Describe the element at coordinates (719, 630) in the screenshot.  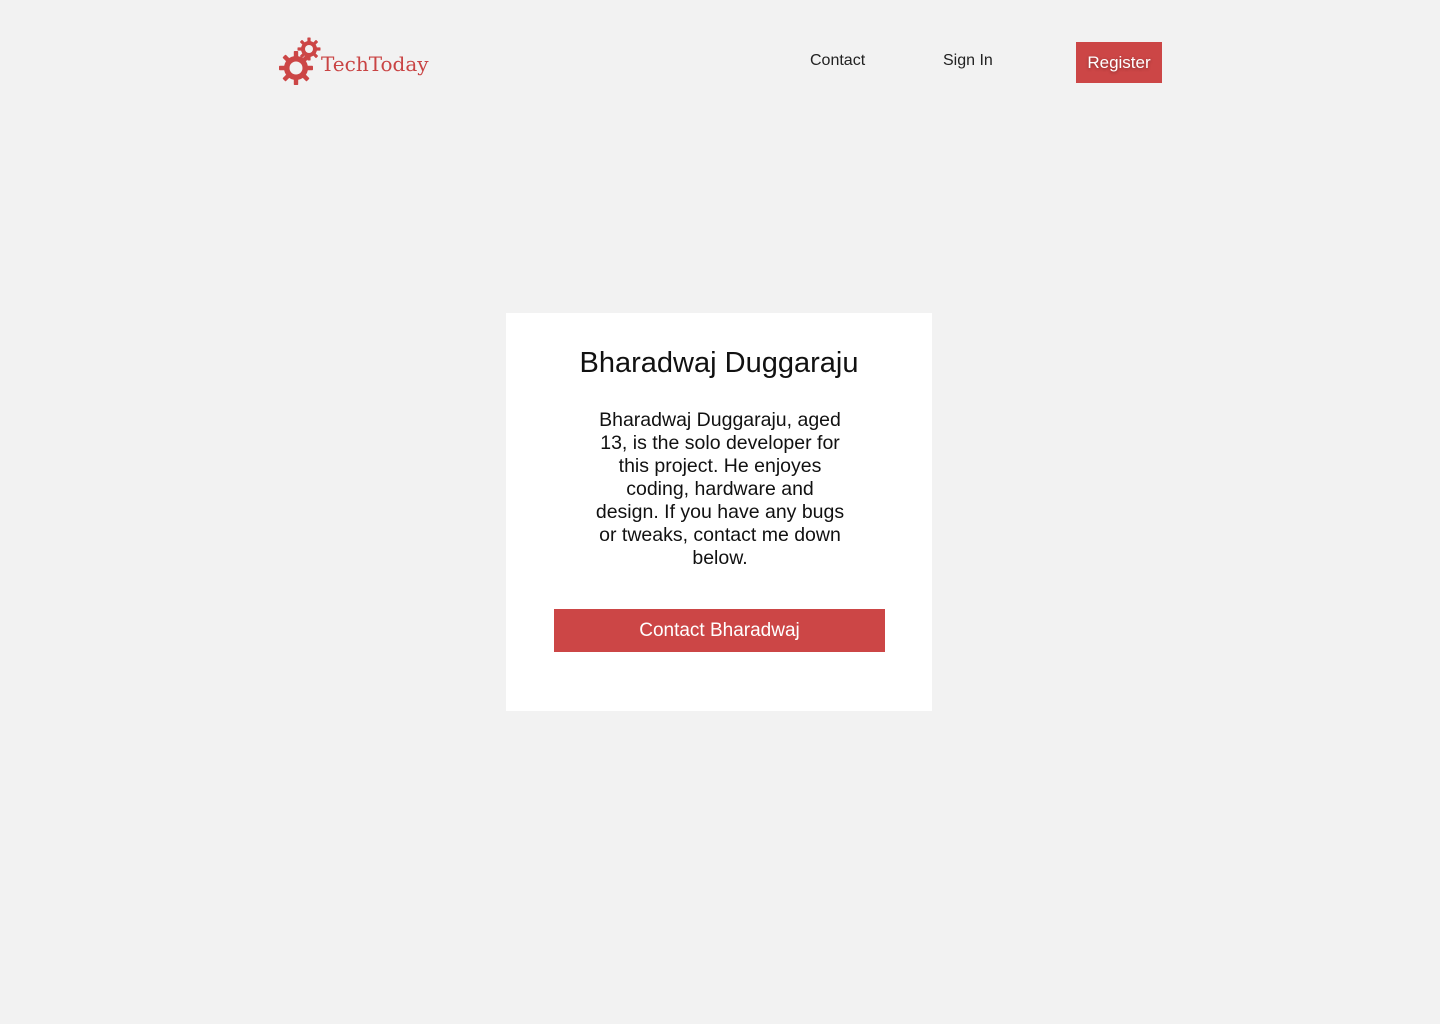
I see `contact-bharadwaj-button: Contact Bharadwaj` at that location.